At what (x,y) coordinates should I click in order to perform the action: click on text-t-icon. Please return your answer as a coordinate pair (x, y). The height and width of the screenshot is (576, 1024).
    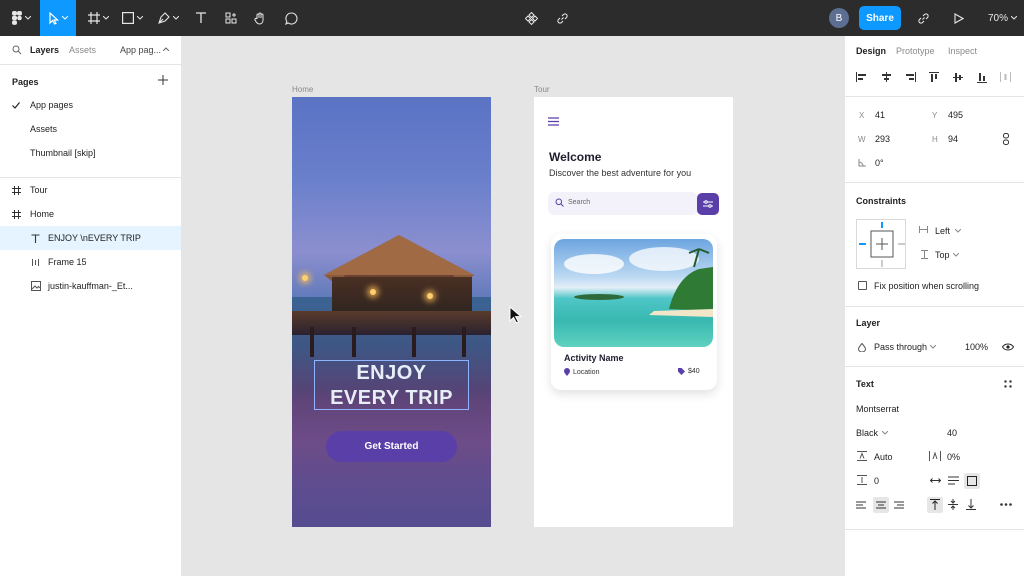
    Looking at the image, I should click on (201, 17).